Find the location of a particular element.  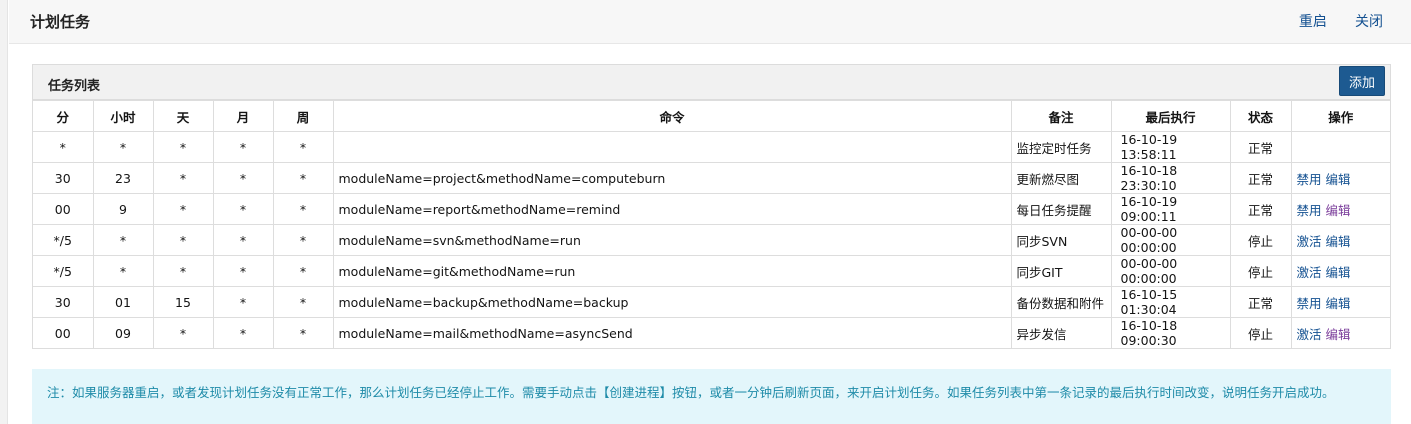

cell-last-run: 16-10-19 13:58:11 is located at coordinates (1170, 147).